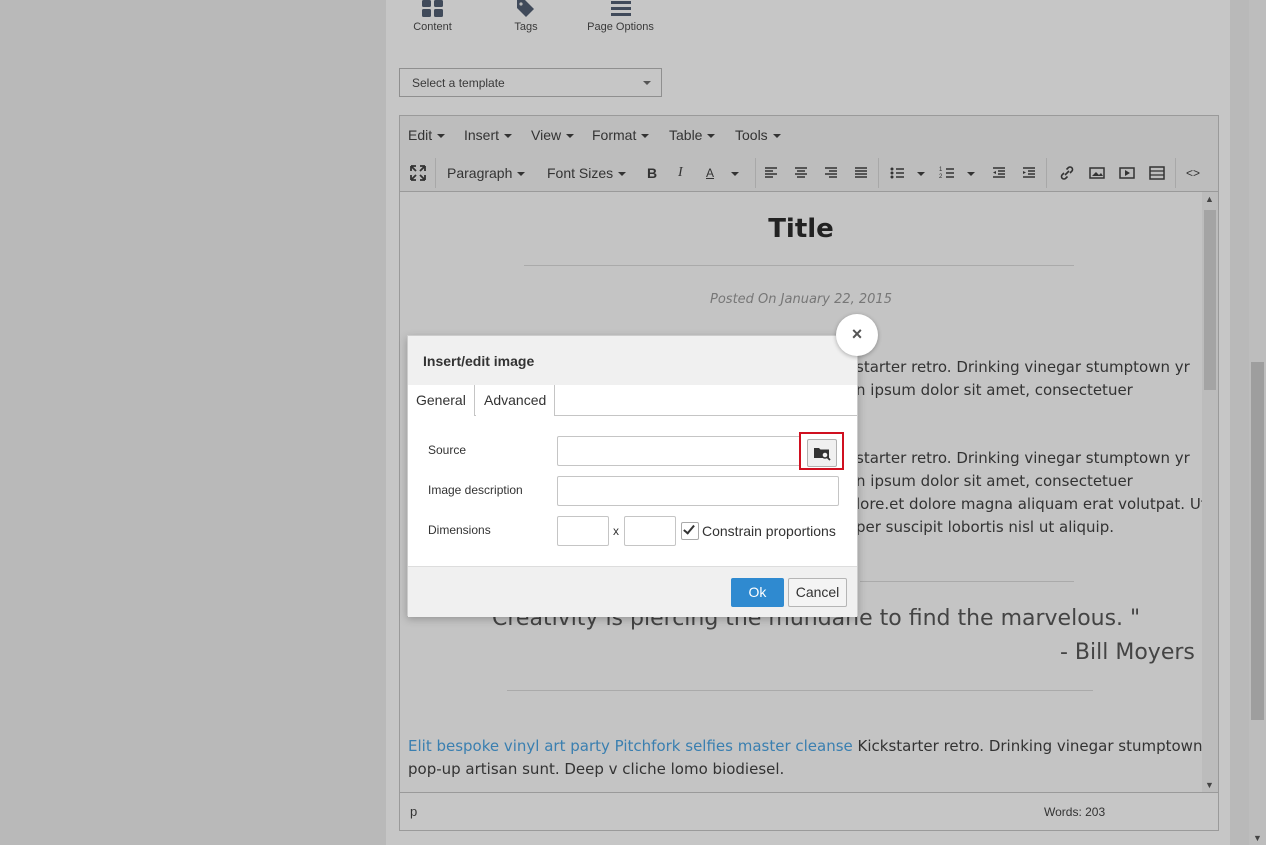 Image resolution: width=1266 pixels, height=845 pixels. I want to click on image-description-label: Image description, so click(475, 490).